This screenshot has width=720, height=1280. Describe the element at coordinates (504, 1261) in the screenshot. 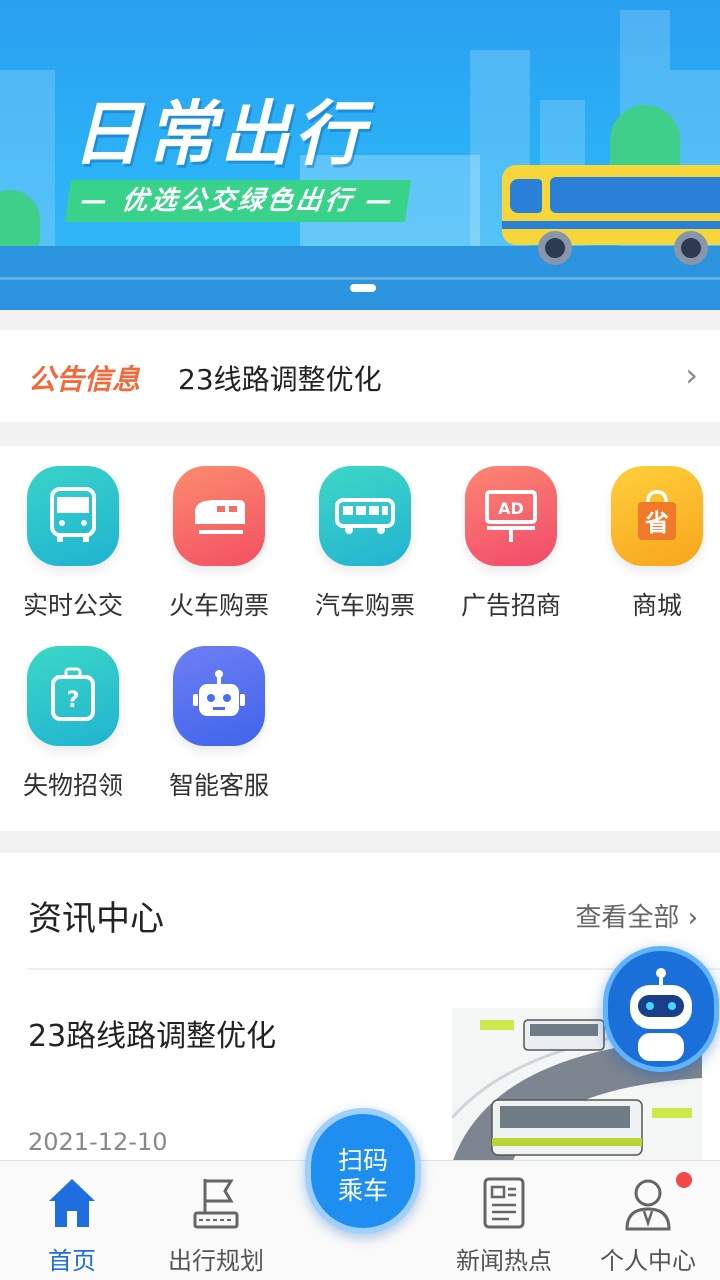

I see `tab-label: 新闻热点` at that location.